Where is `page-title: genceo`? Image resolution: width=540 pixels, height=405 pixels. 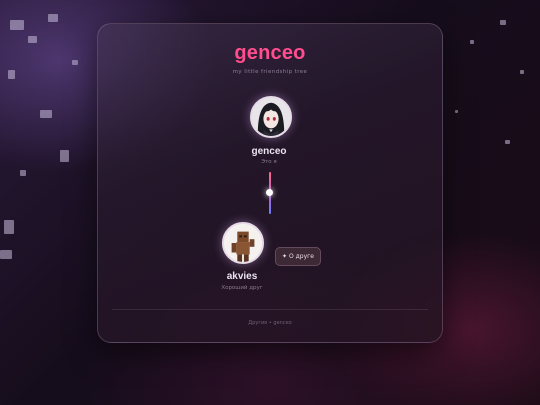 page-title: genceo is located at coordinates (270, 53).